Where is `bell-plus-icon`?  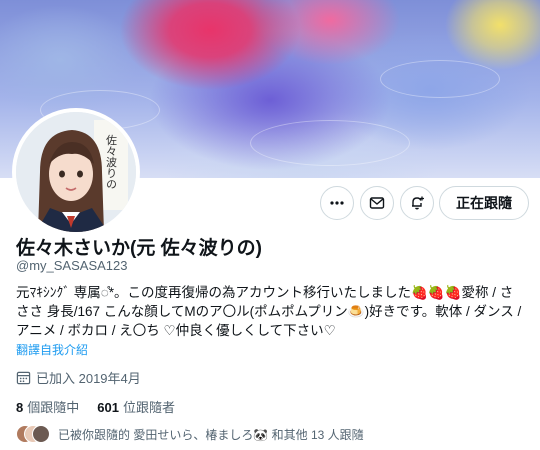 bell-plus-icon is located at coordinates (418, 203).